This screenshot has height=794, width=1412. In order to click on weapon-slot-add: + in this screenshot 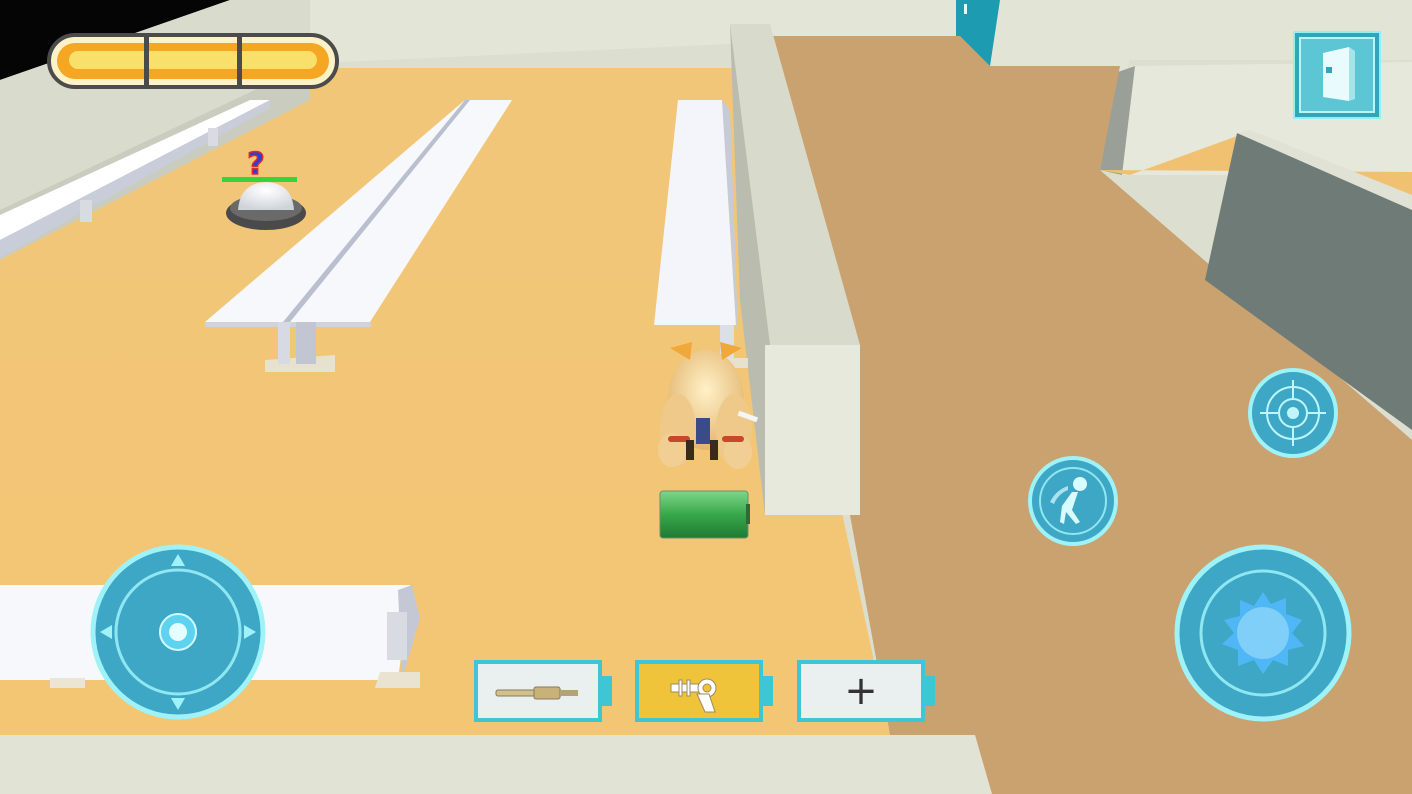, I will do `click(868, 691)`.